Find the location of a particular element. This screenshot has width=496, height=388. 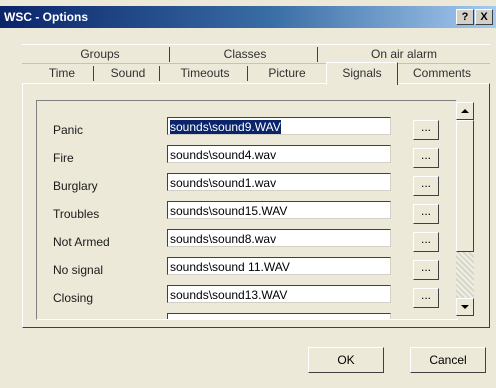

sound-path-field: sounds\sound9.WAV is located at coordinates (279, 126).